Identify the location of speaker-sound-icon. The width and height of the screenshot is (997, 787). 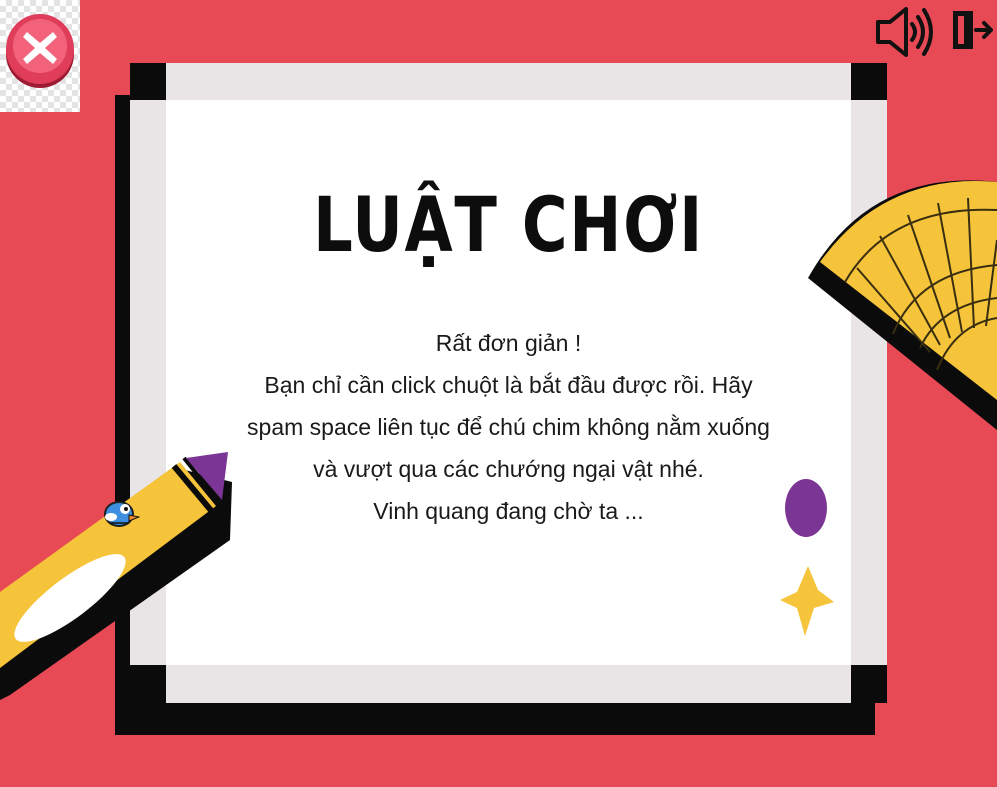
(904, 32).